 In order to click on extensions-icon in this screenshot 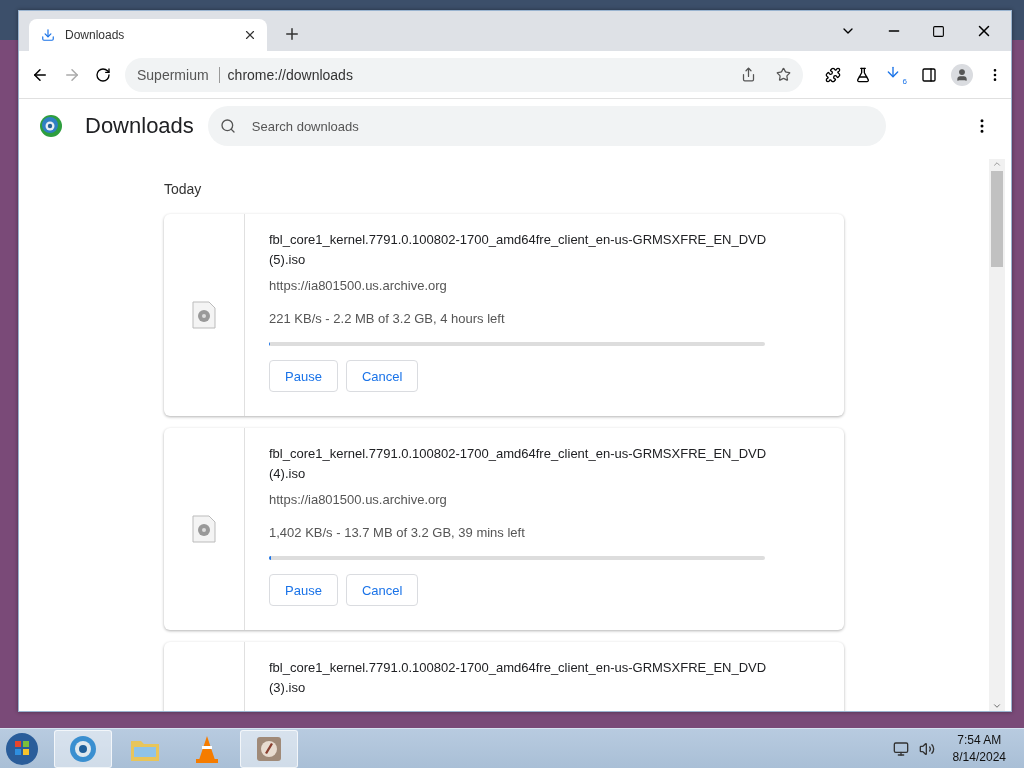, I will do `click(833, 74)`.